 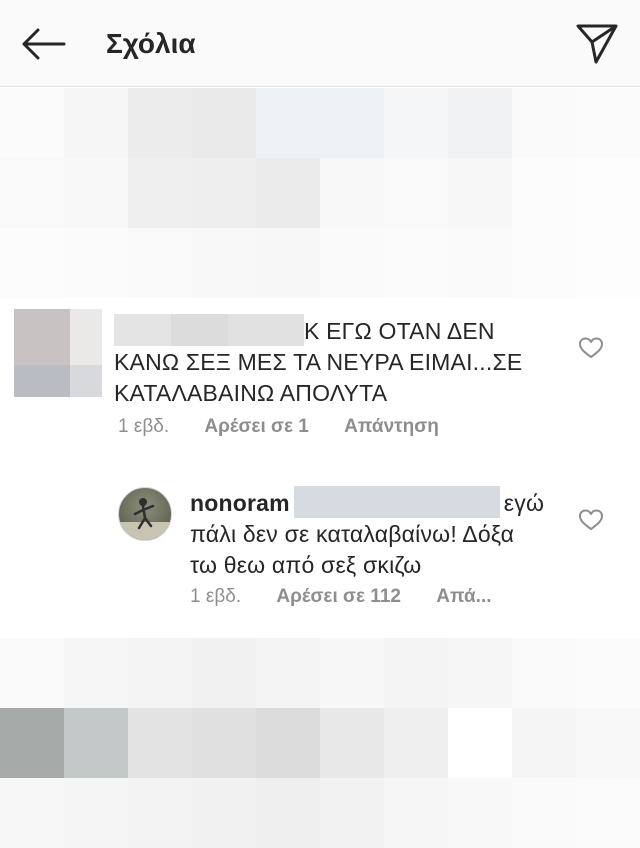 I want to click on arrow-left-icon, so click(x=43, y=44).